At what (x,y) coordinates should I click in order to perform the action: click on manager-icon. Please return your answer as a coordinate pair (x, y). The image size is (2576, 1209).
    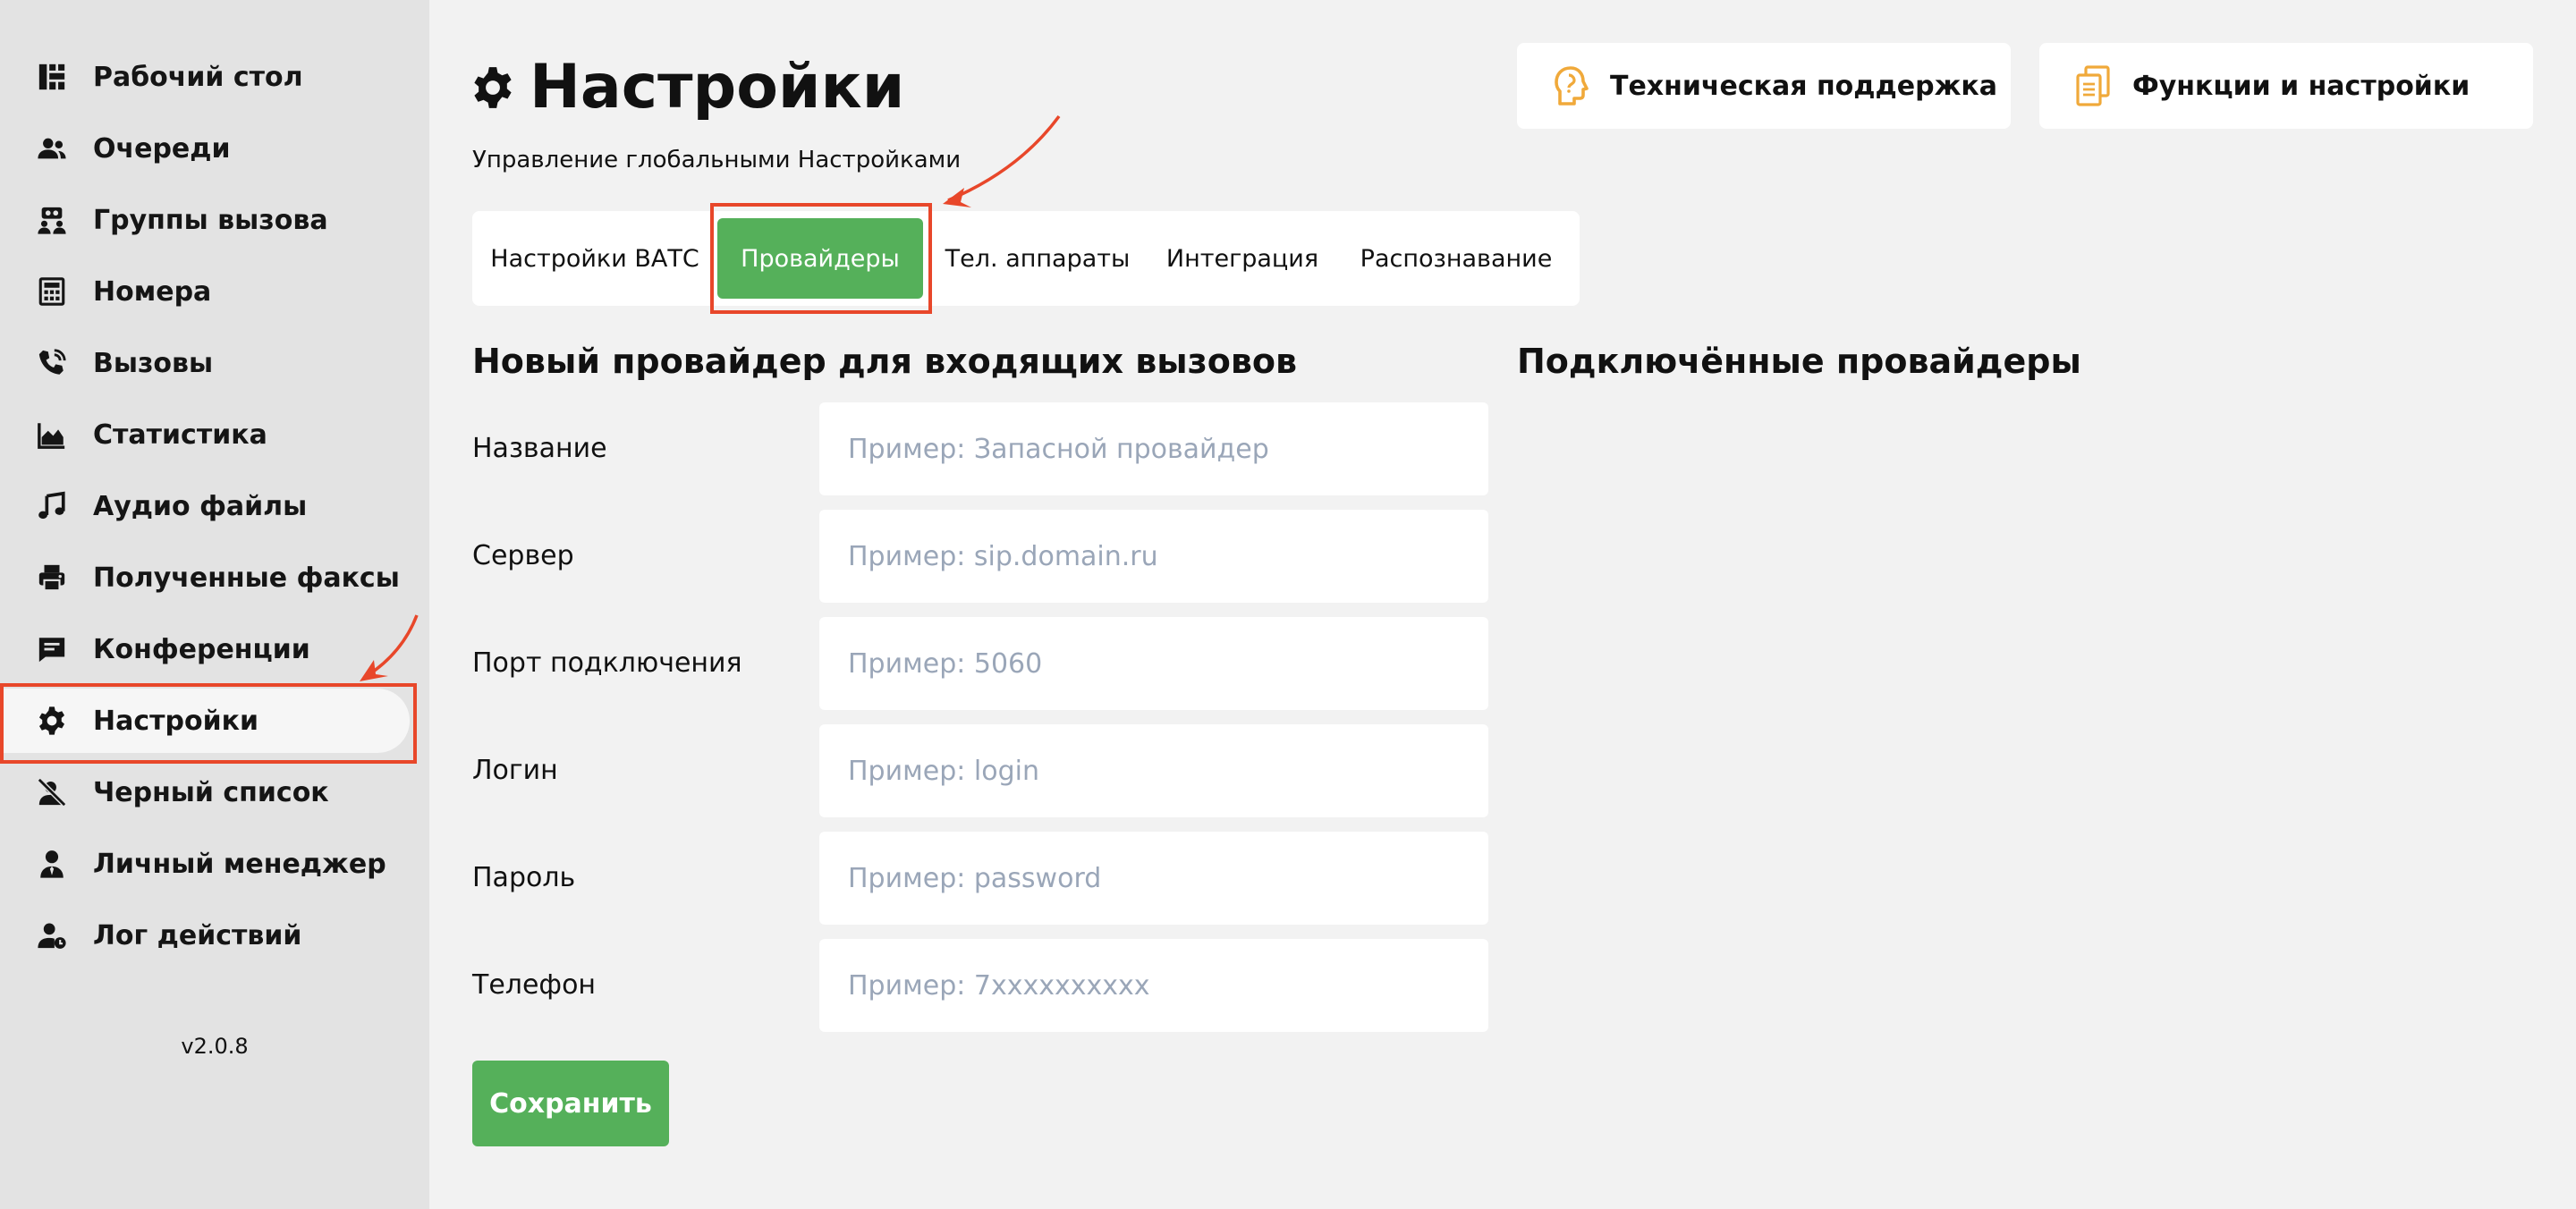
    Looking at the image, I should click on (52, 864).